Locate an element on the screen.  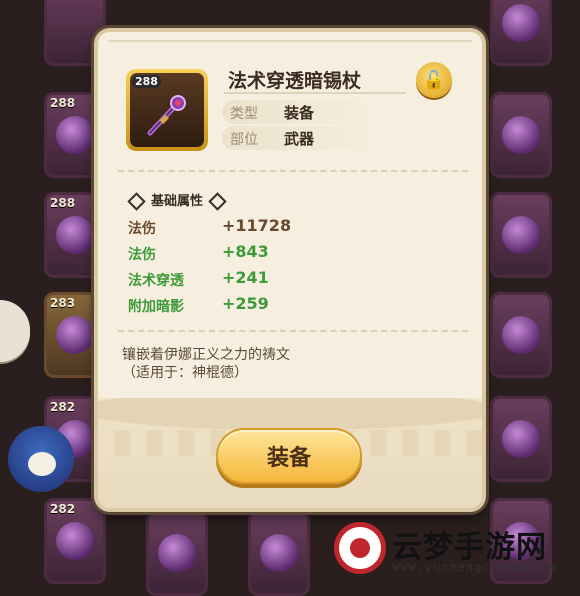
item-applicability: （适用于：神棍德） is located at coordinates (185, 373).